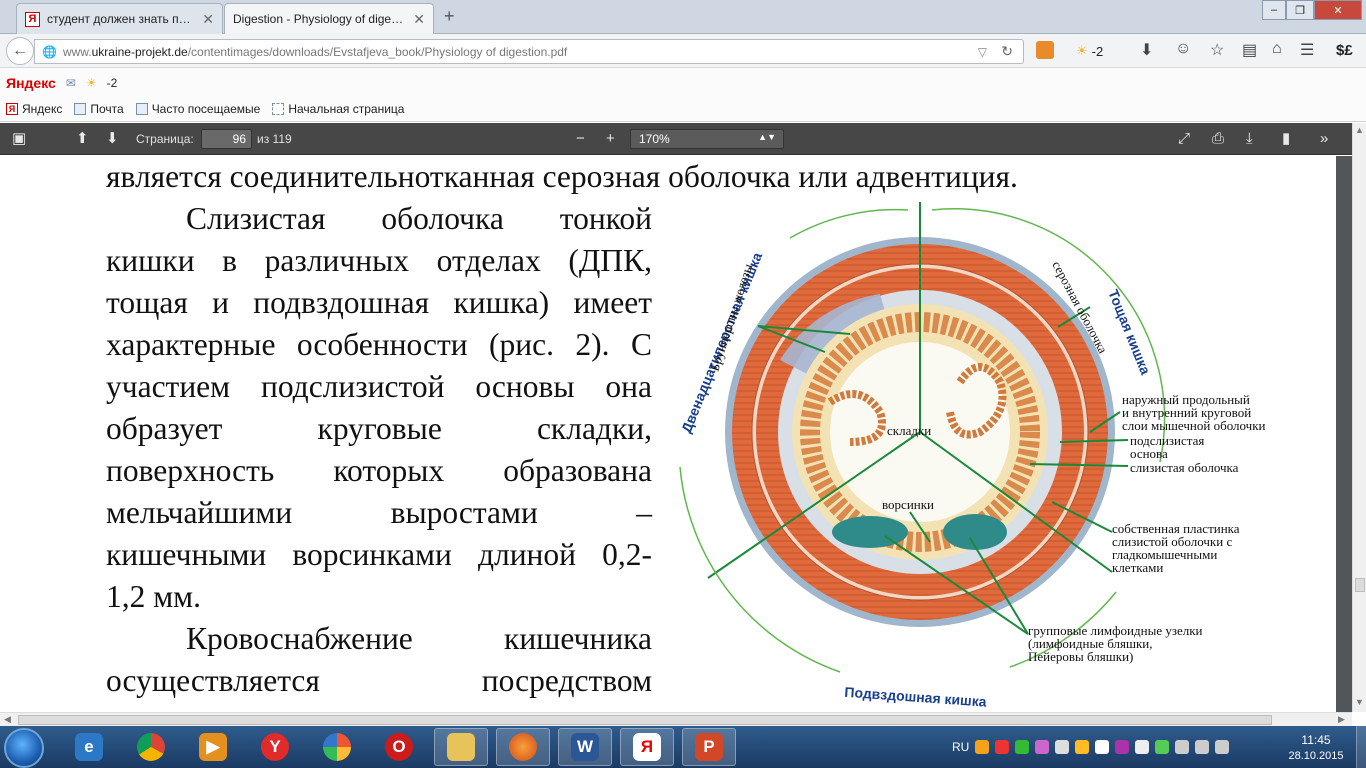 The height and width of the screenshot is (768, 1366). I want to click on label-lamina-line: клетками, so click(1137, 567).